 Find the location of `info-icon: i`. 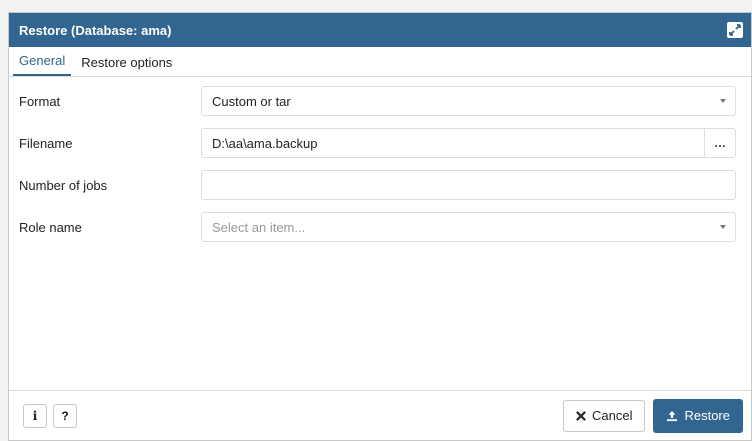

info-icon: i is located at coordinates (35, 415).